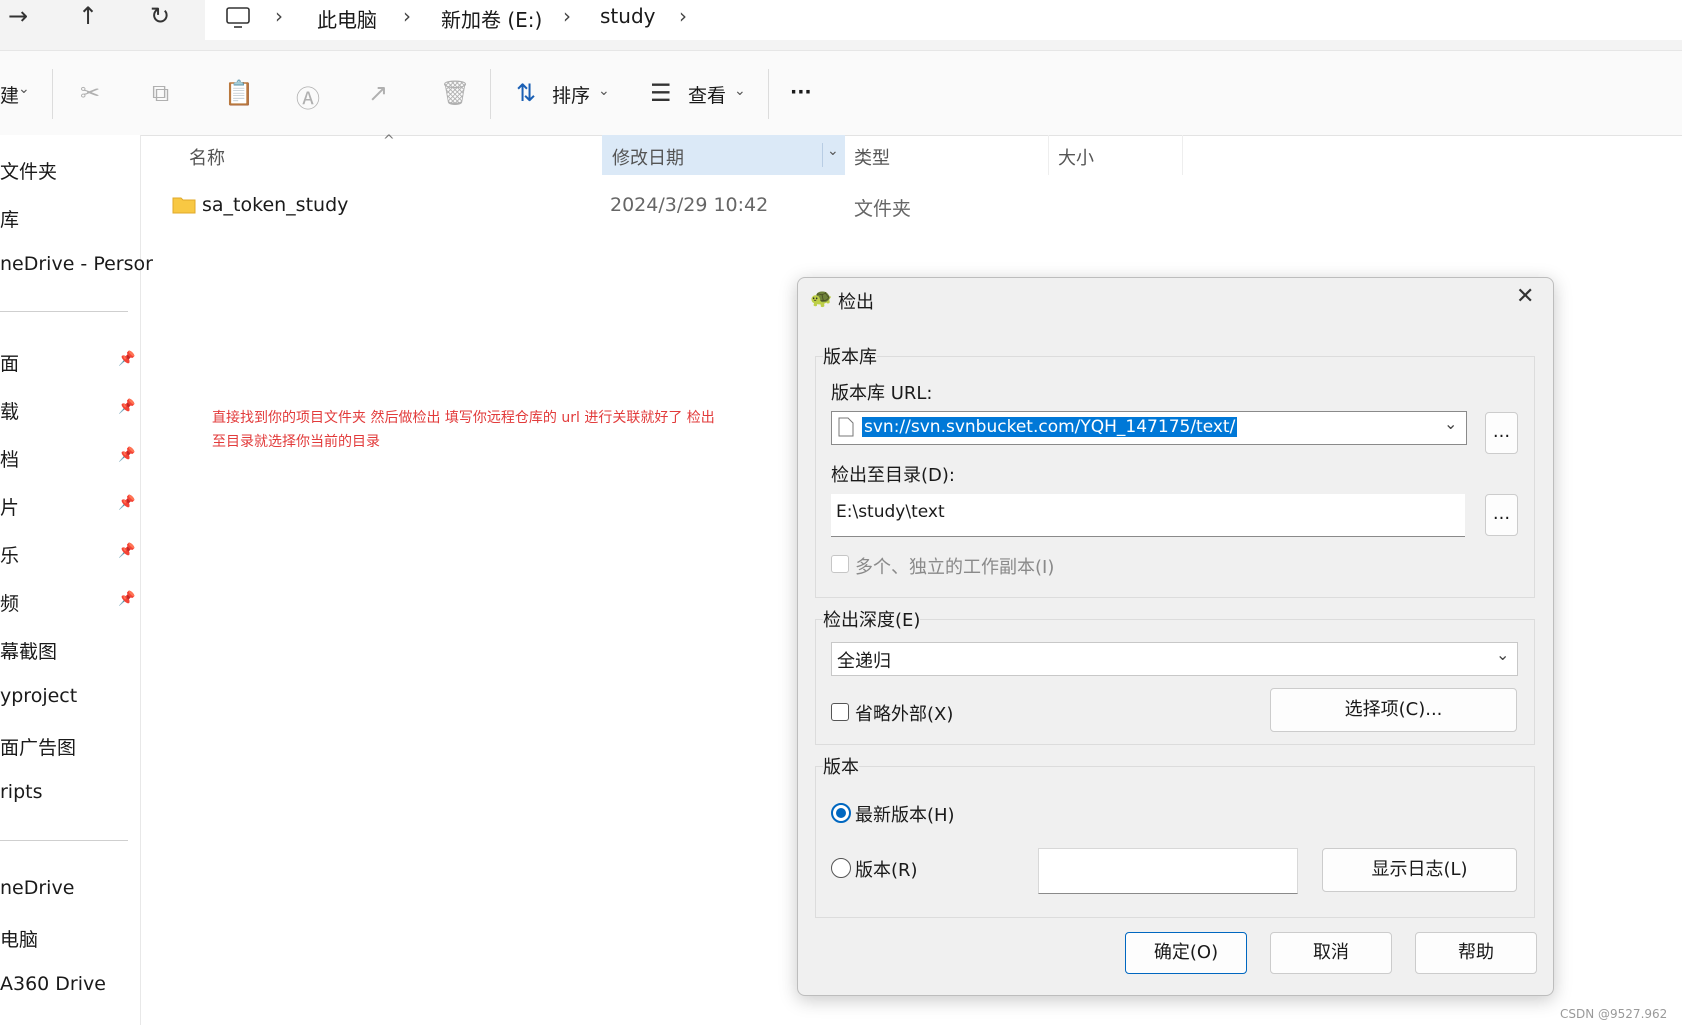 The image size is (1682, 1025). What do you see at coordinates (1419, 870) in the screenshot?
I see `show-log-button: 显示日志(L)` at bounding box center [1419, 870].